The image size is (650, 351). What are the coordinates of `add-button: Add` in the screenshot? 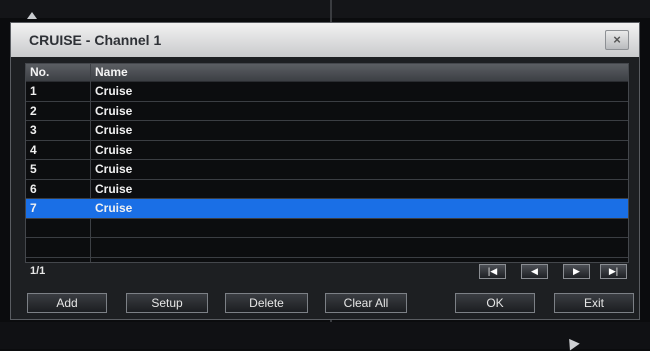 It's located at (67, 303).